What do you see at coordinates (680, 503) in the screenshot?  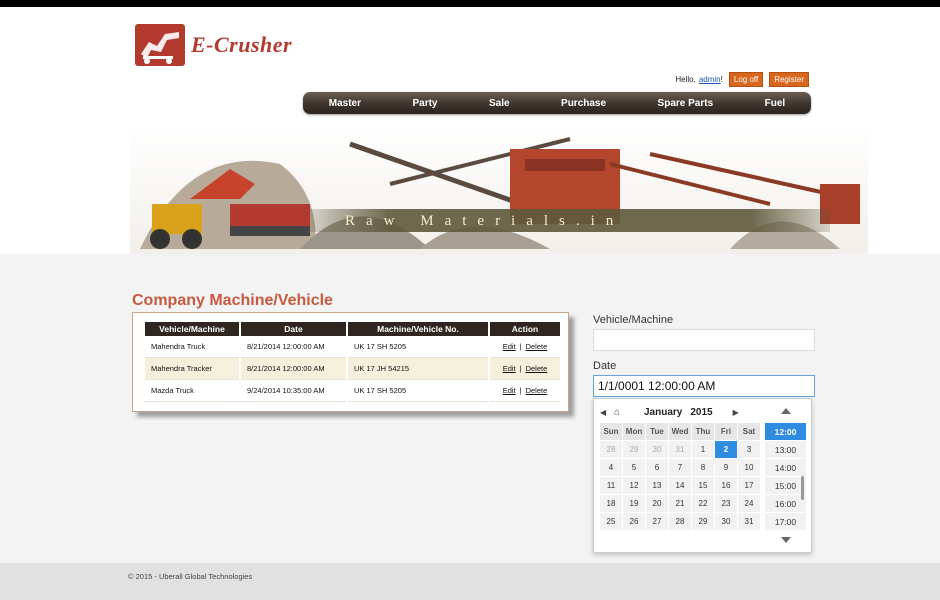 I see `calendar-day: 21` at bounding box center [680, 503].